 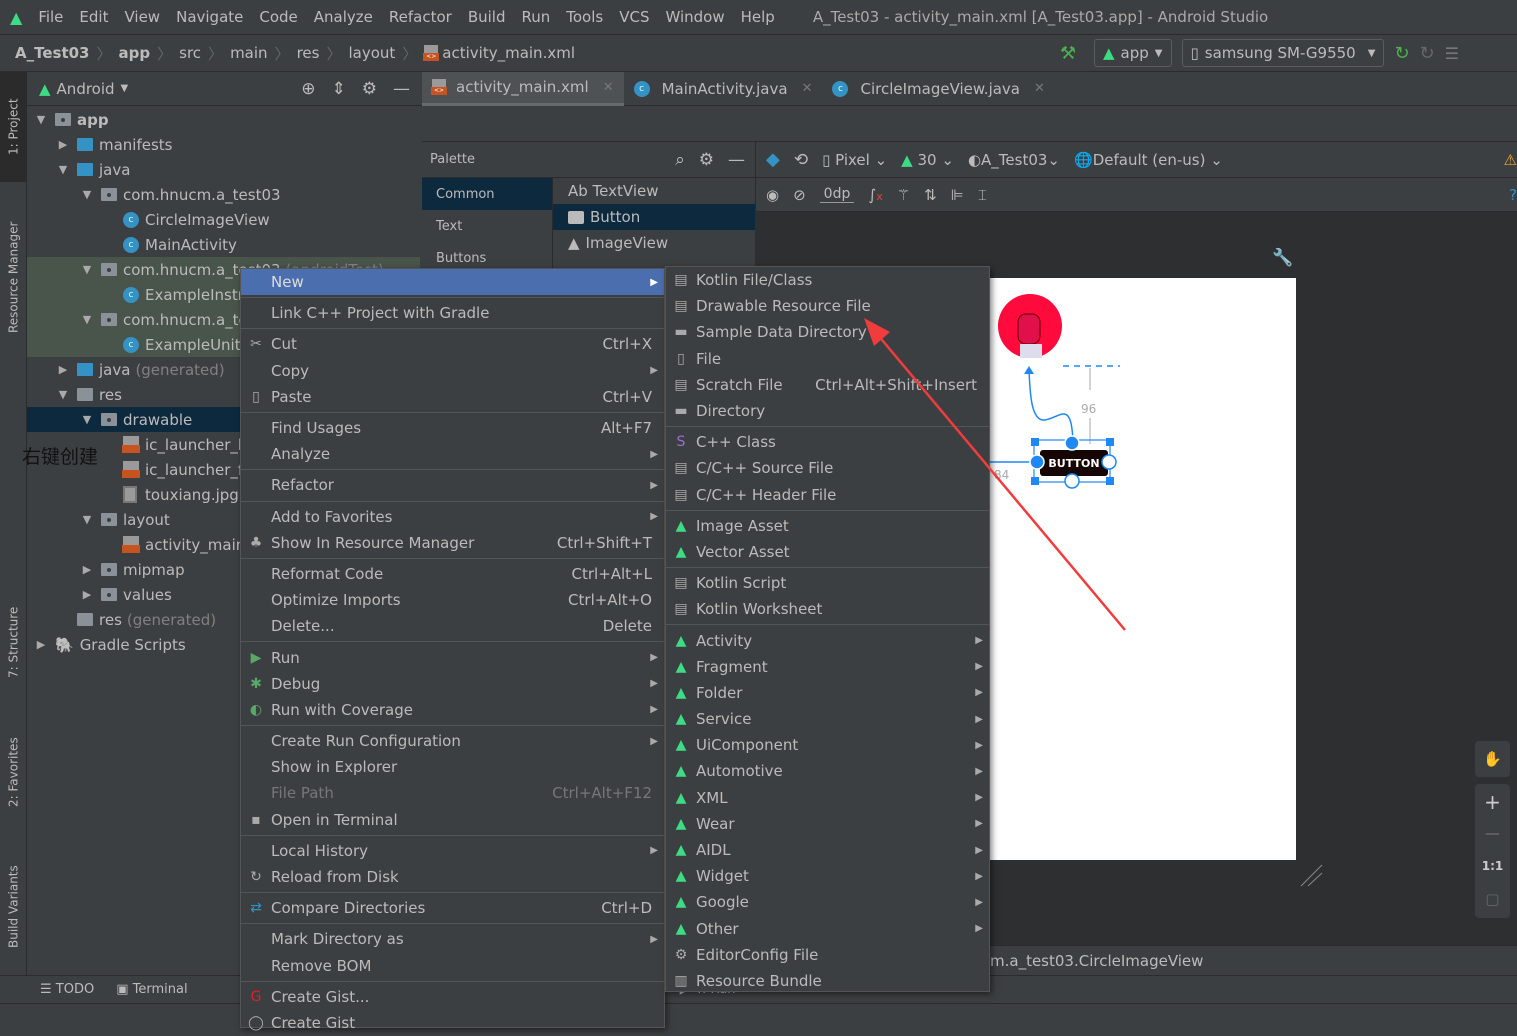 I want to click on menu-item-create-gist: ◯ Create Gist, so click(x=452, y=1023).